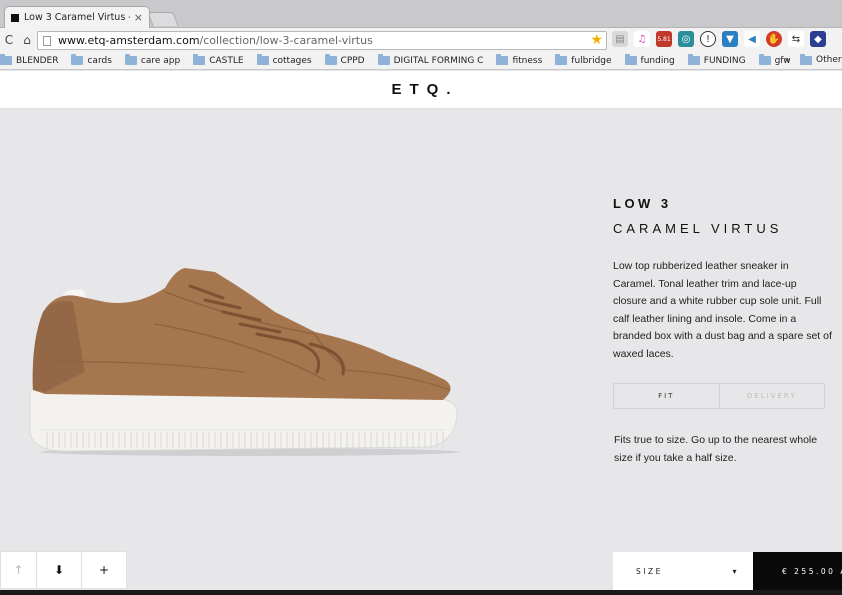 The width and height of the screenshot is (842, 595). I want to click on bookmark-item: DIGITAL FORMING C, so click(430, 60).